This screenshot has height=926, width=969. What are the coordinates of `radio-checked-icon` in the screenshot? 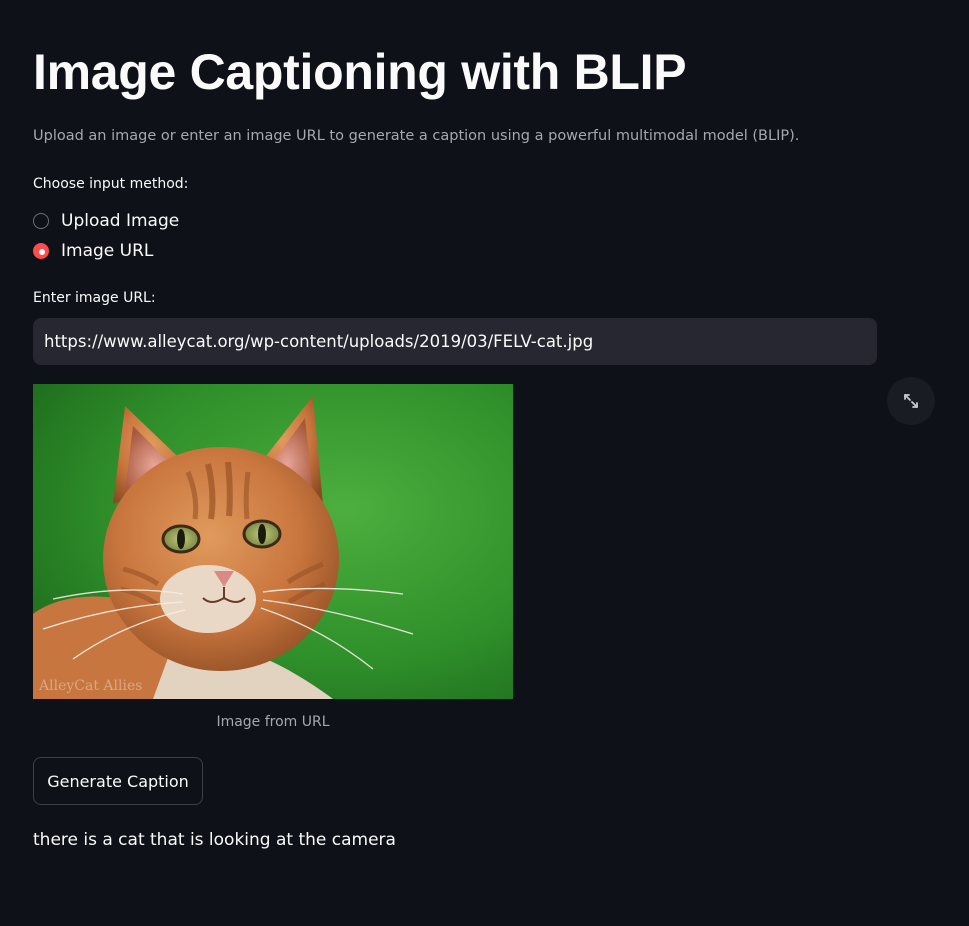 It's located at (41, 251).